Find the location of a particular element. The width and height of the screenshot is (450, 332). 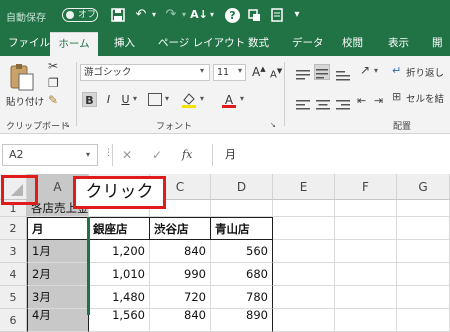

font-size-dropdown-icon: ▾ is located at coordinates (240, 70).